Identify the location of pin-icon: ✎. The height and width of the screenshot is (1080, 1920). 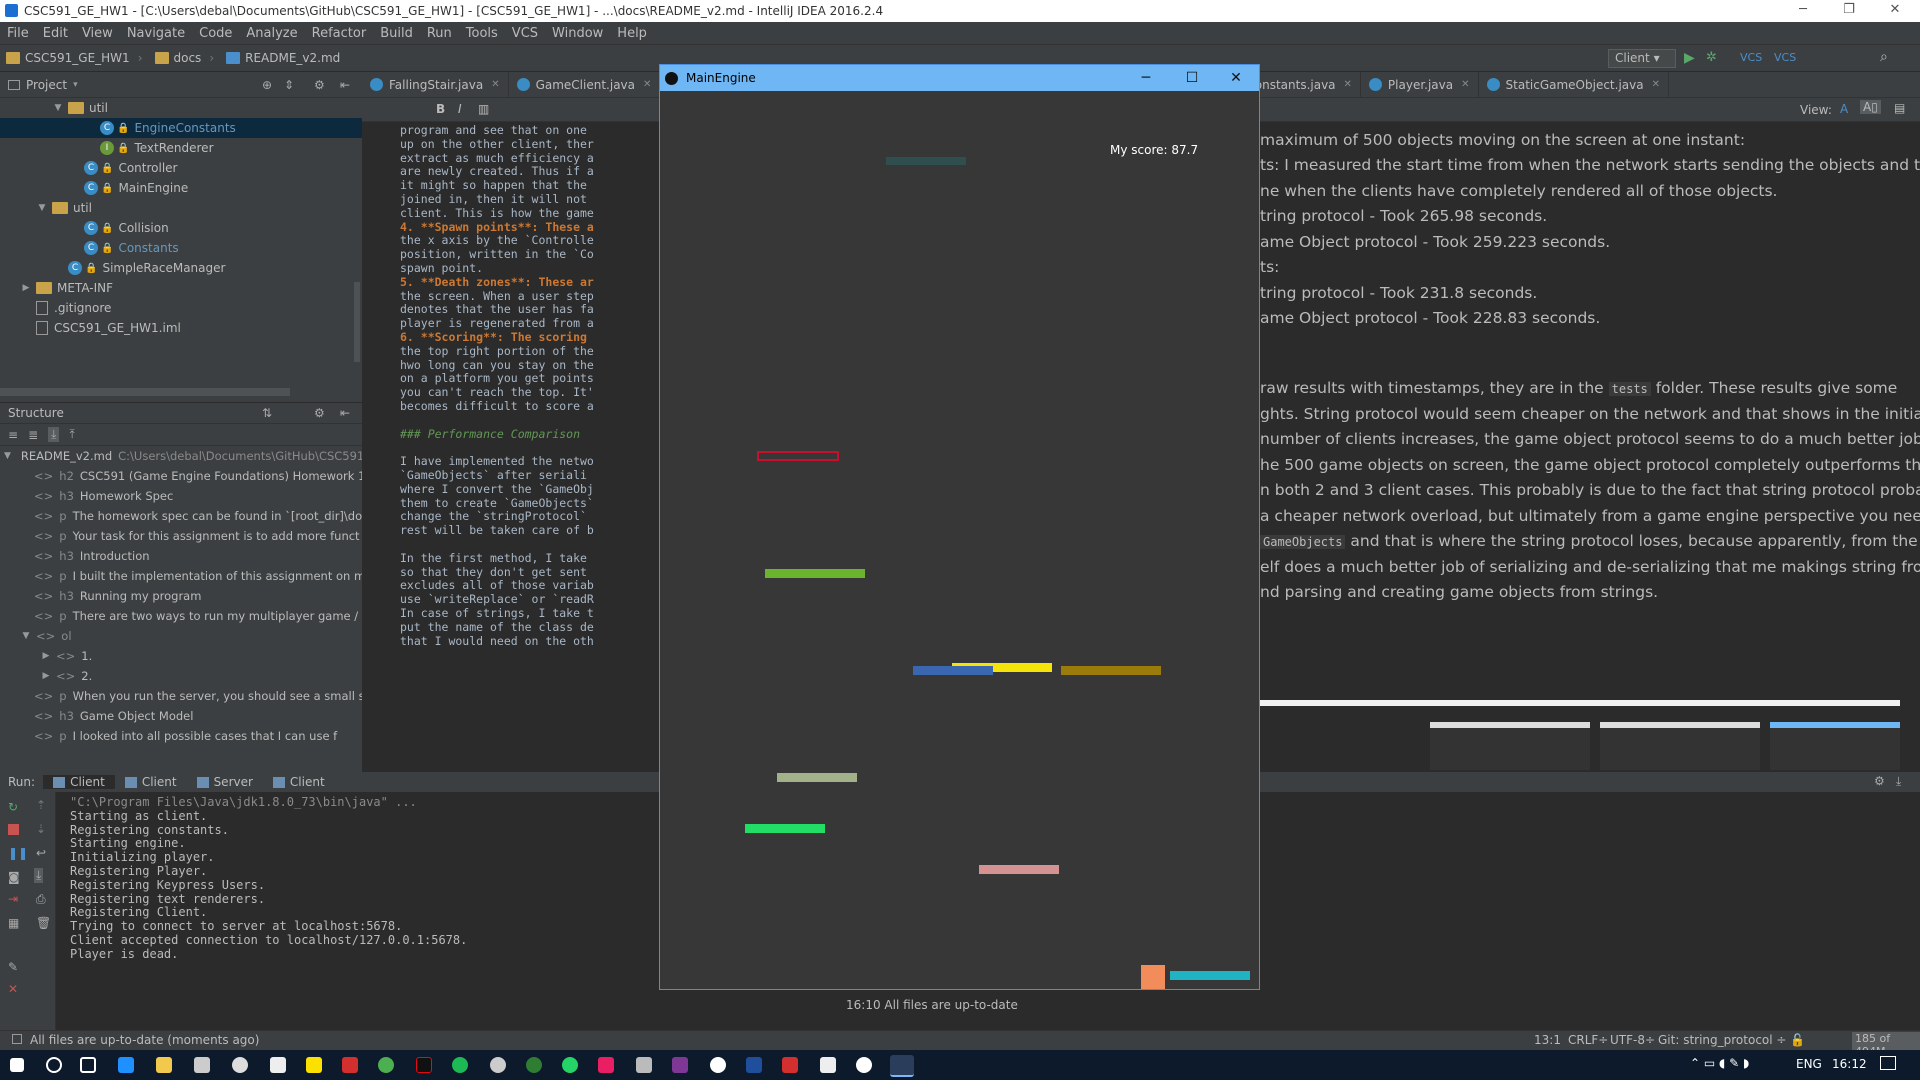
(13, 967).